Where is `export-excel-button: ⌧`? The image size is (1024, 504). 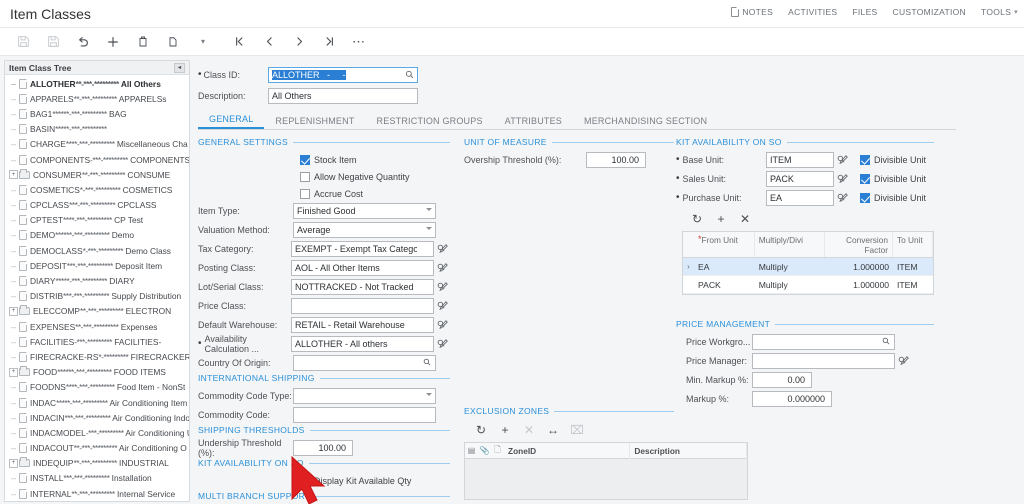 export-excel-button: ⌧ is located at coordinates (577, 430).